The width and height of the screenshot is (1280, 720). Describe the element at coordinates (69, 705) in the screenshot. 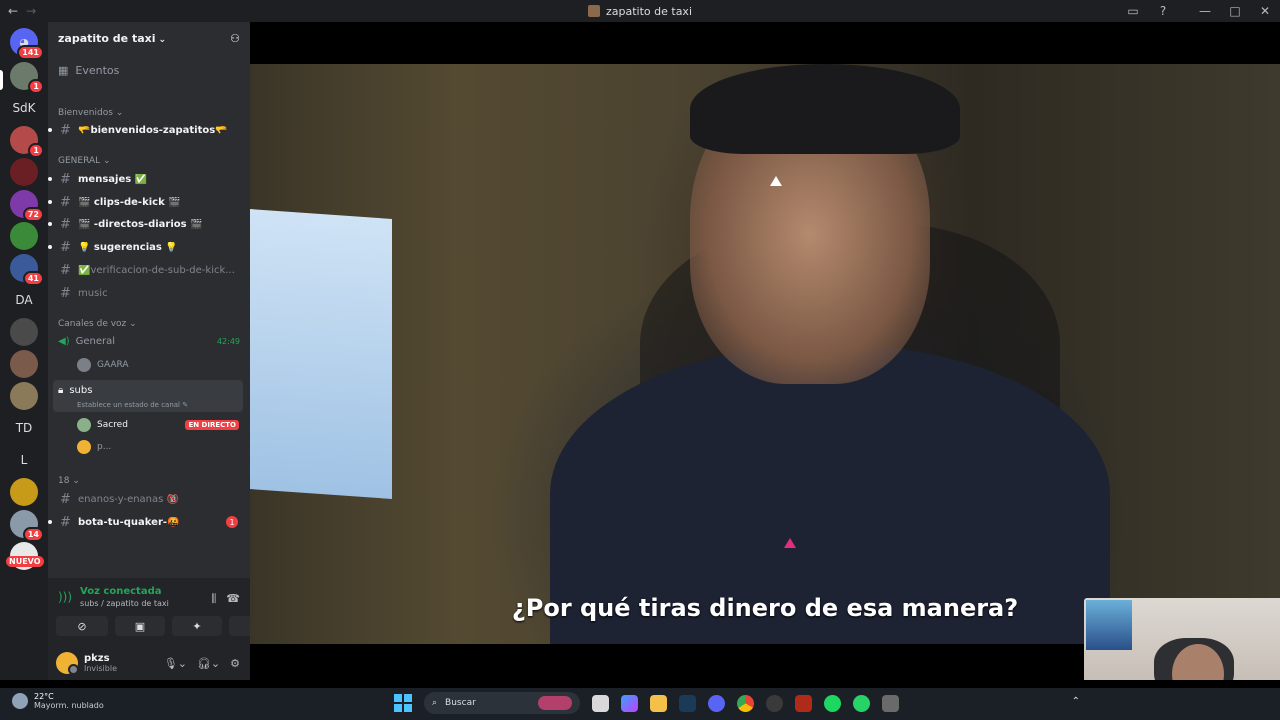

I see `weather-desc: Mayorm. nublado` at that location.